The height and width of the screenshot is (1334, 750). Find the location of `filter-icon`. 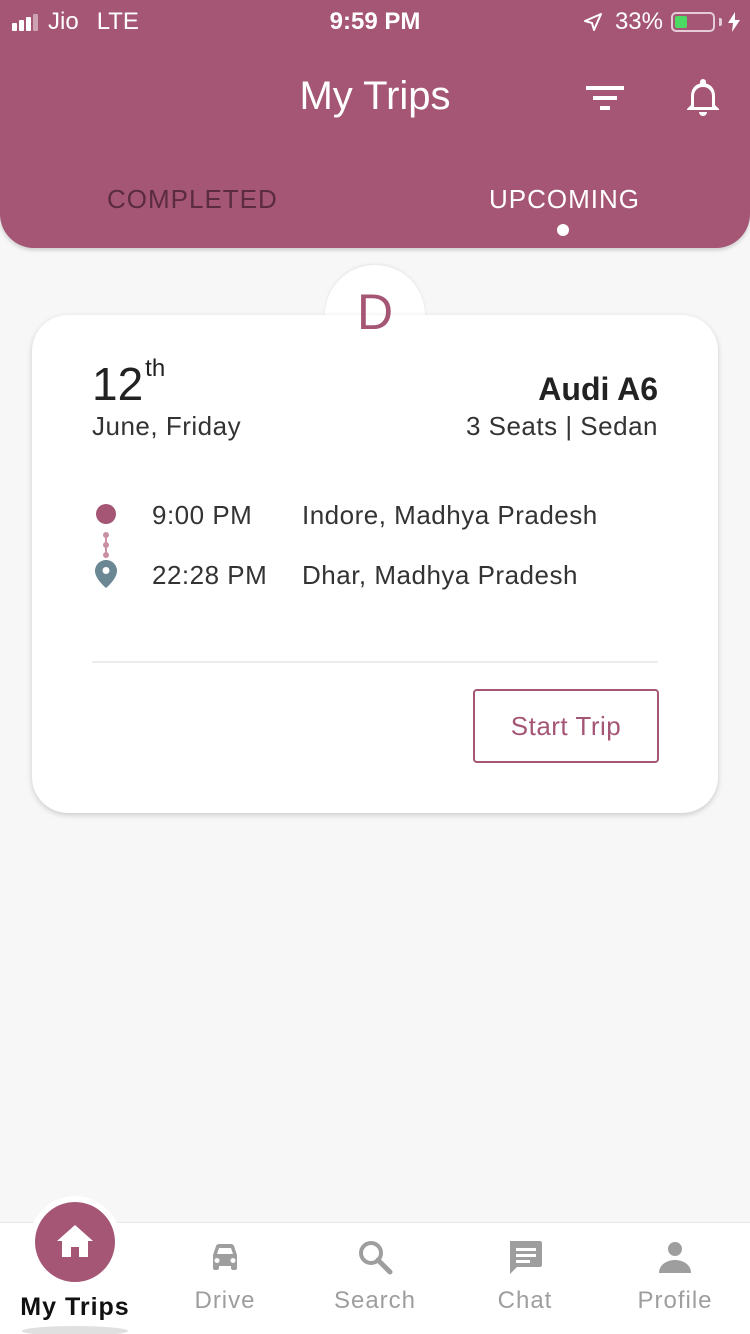

filter-icon is located at coordinates (605, 98).